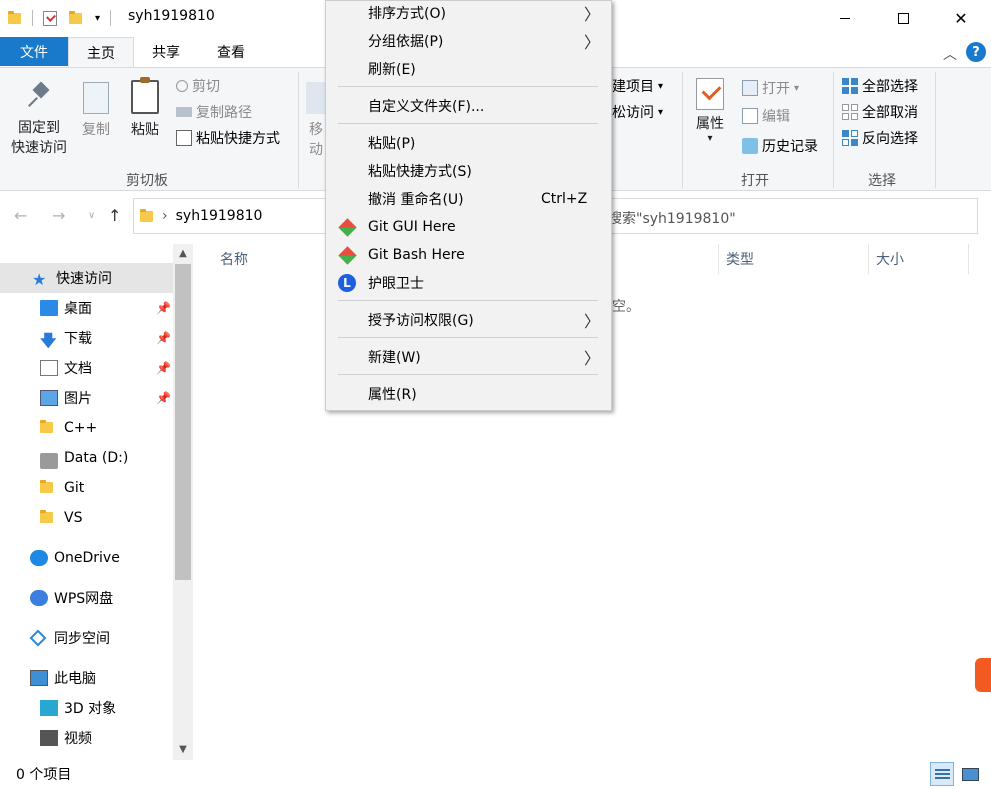  Describe the element at coordinates (86, 488) in the screenshot. I see `sidebar-item-git: Git` at that location.